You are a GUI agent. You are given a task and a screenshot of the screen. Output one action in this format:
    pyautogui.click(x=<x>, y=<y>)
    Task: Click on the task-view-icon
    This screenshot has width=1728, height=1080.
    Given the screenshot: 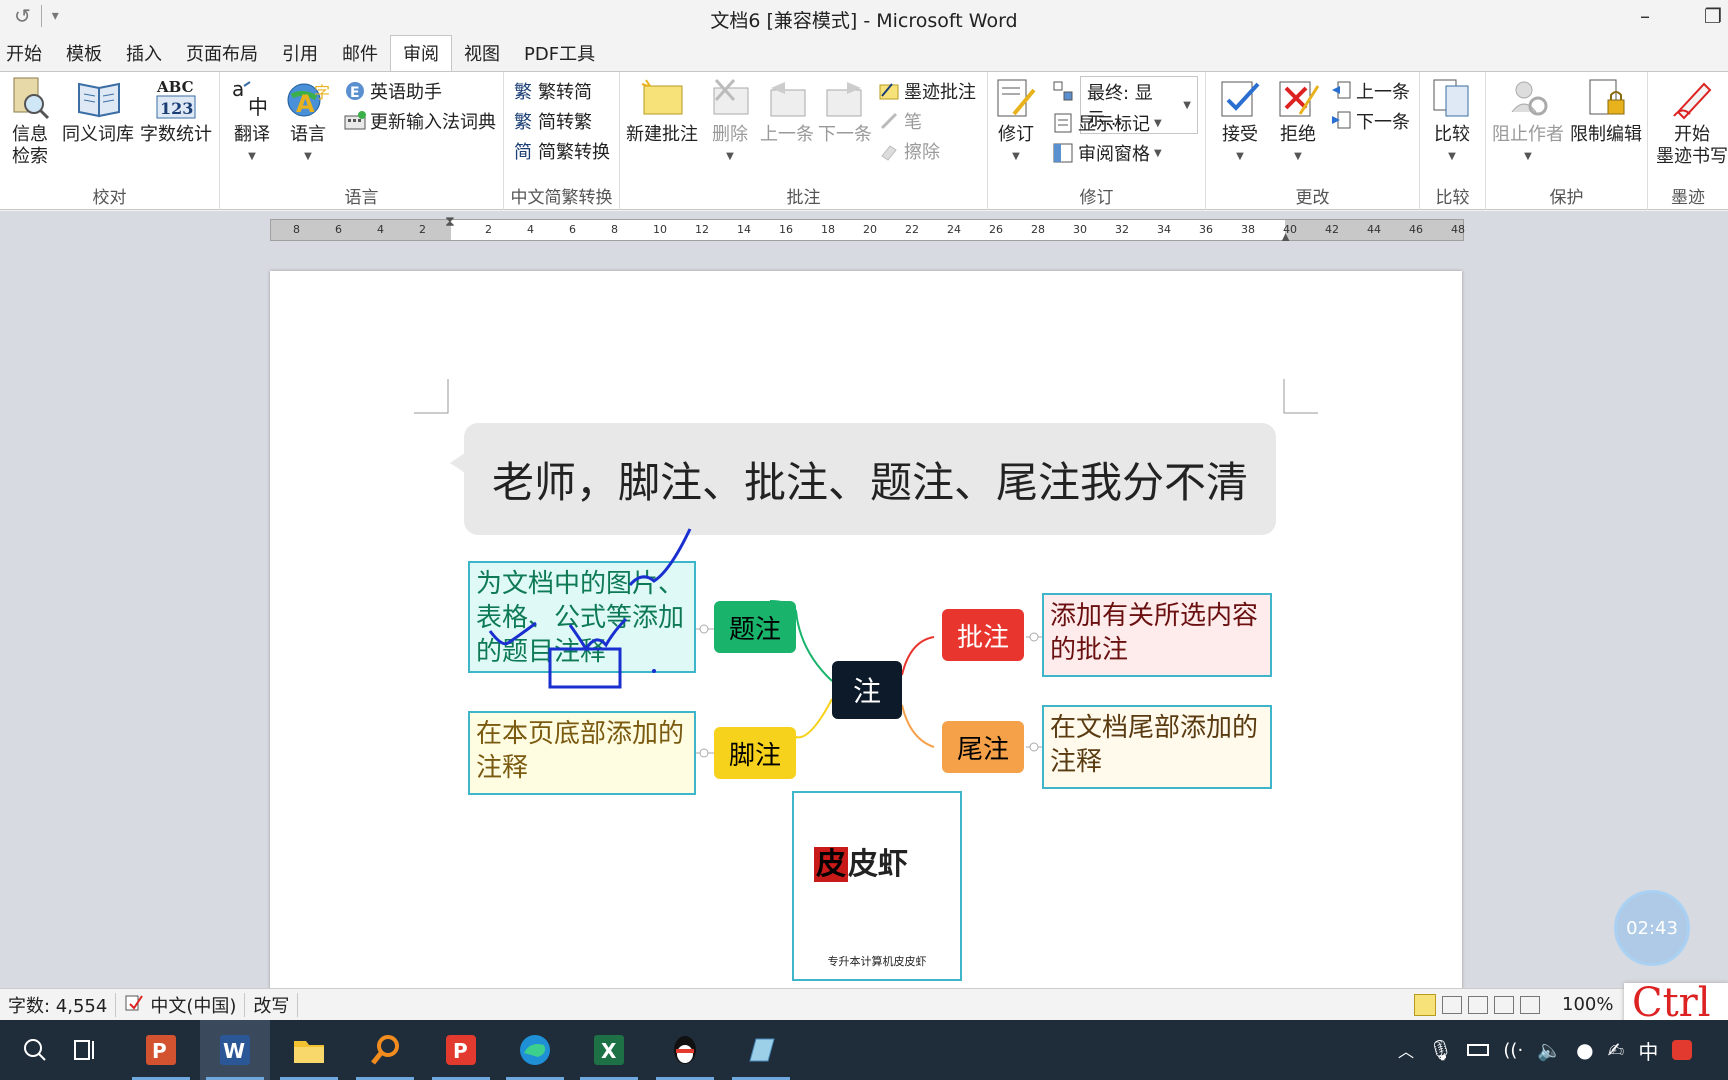 What is the action you would take?
    pyautogui.click(x=85, y=1050)
    